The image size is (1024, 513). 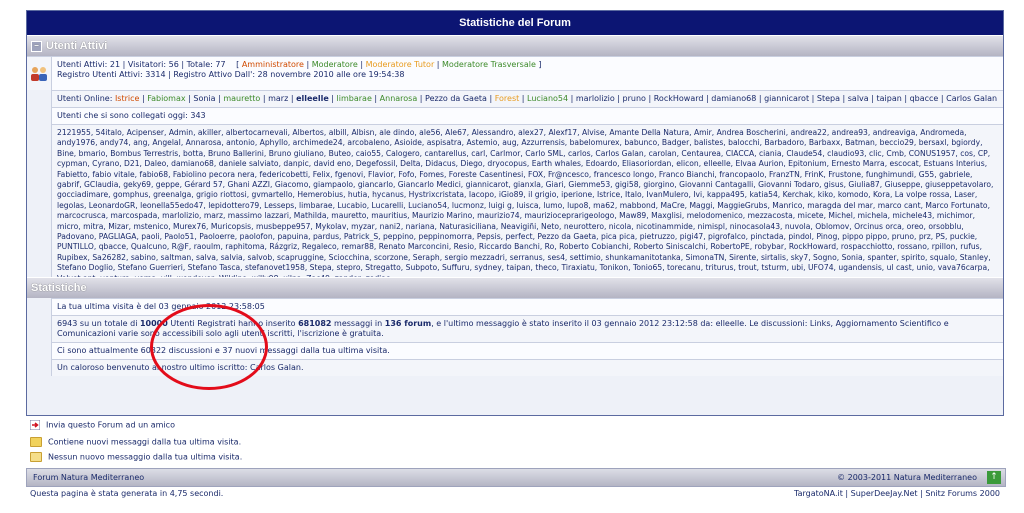 What do you see at coordinates (36, 442) in the screenshot?
I see `folder-new-icon` at bounding box center [36, 442].